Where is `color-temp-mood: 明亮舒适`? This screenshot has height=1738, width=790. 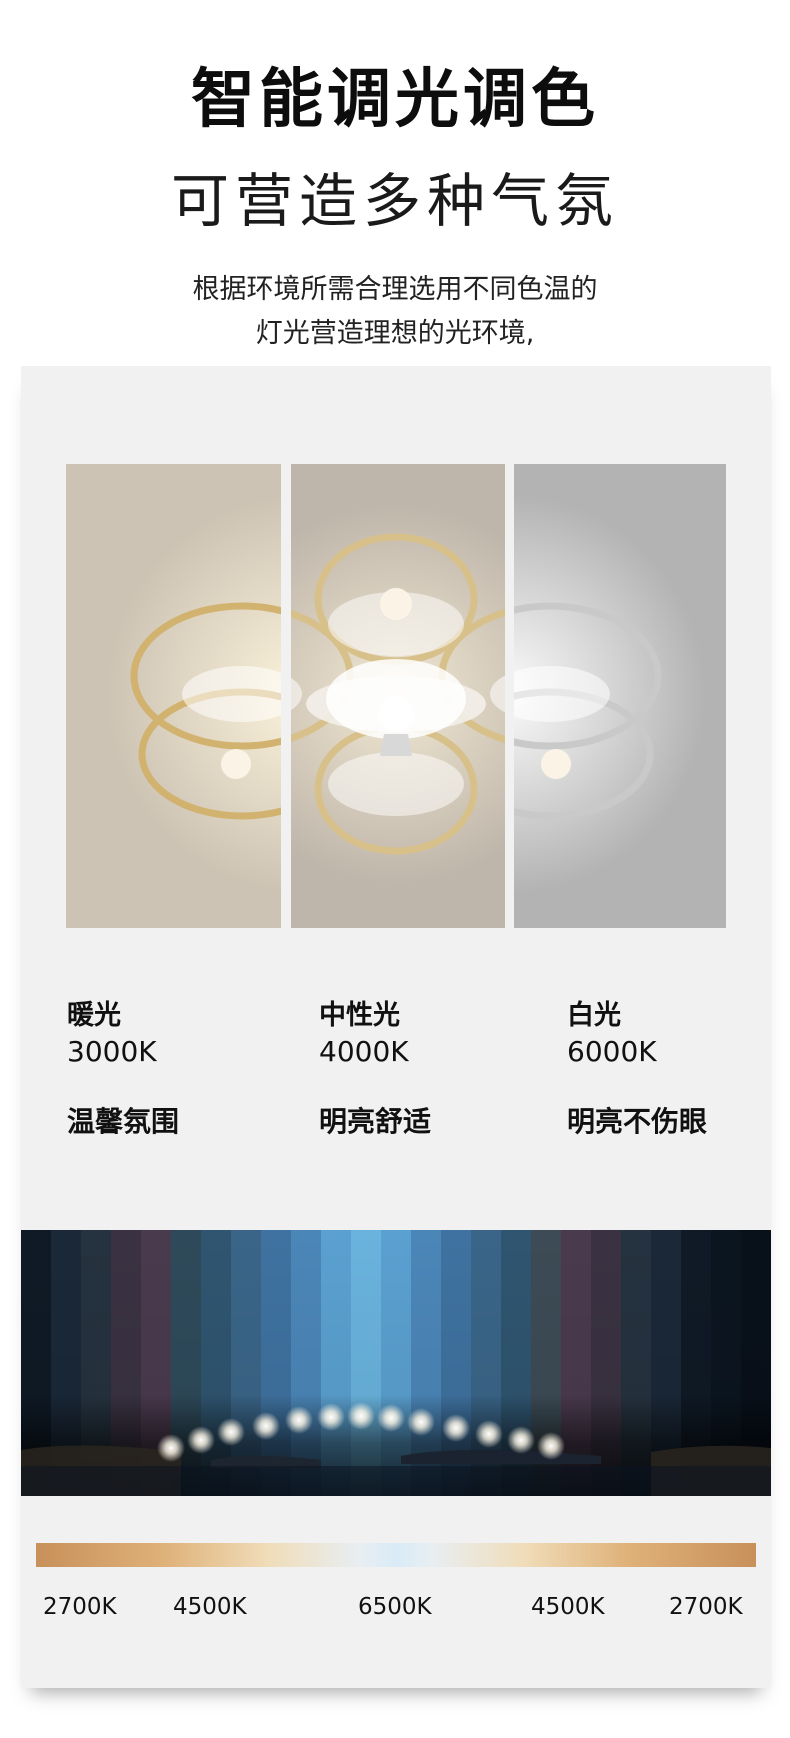
color-temp-mood: 明亮舒适 is located at coordinates (375, 1121).